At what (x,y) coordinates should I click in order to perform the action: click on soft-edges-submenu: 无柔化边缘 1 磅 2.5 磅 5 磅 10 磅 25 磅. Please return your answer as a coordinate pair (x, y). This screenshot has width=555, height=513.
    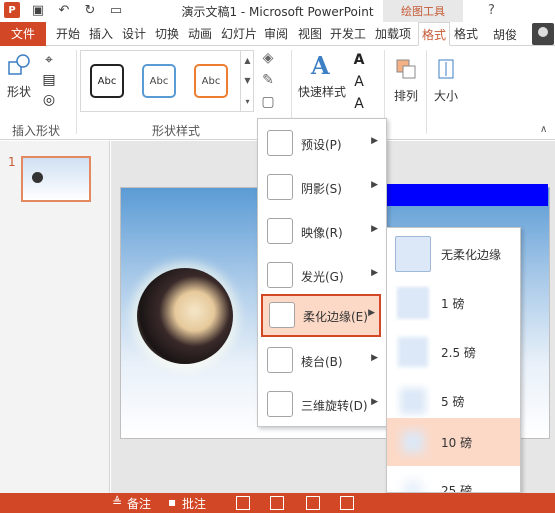
    Looking at the image, I should click on (453, 360).